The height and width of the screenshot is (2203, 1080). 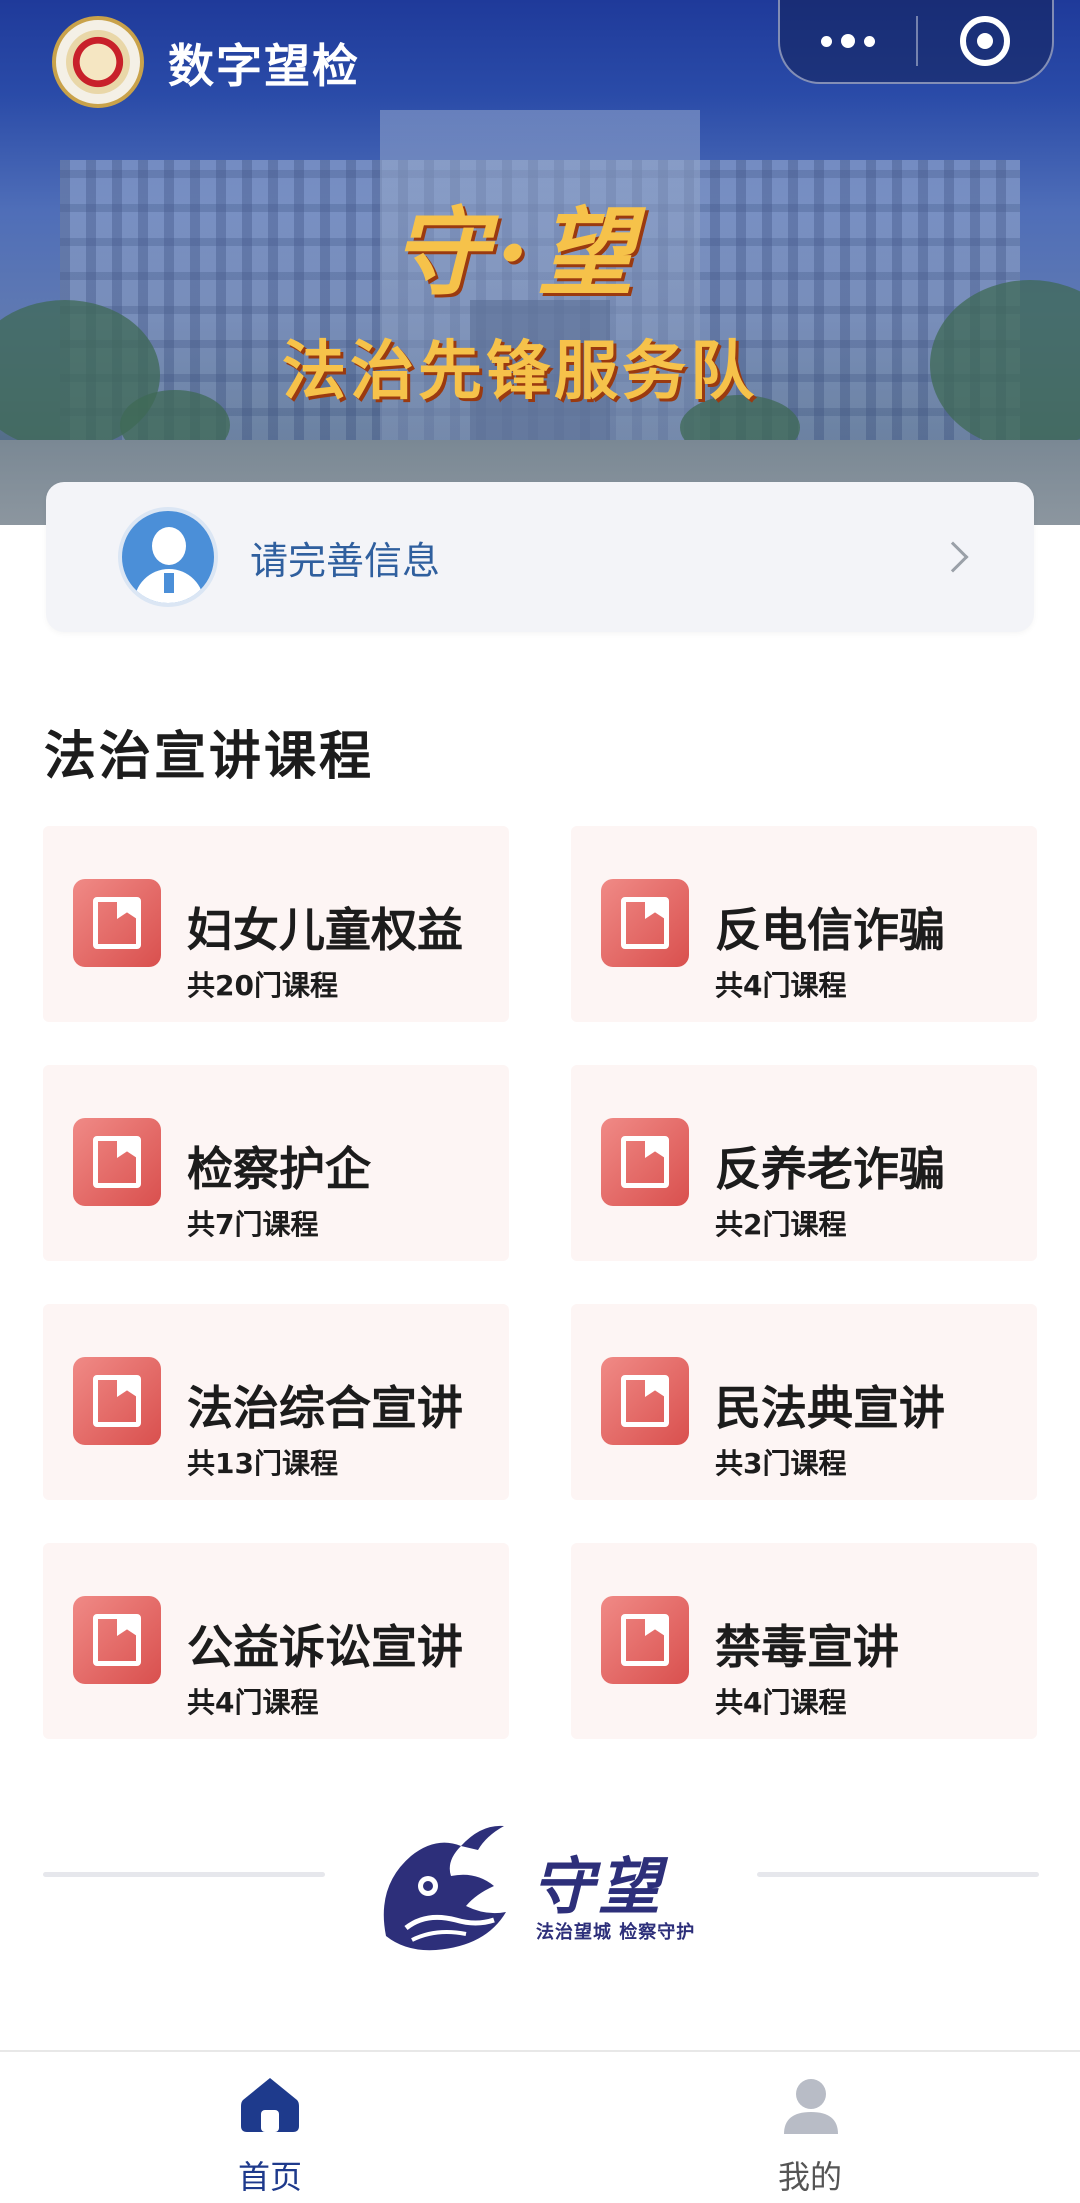 I want to click on profile-prompt: 请完善信息, so click(x=345, y=560).